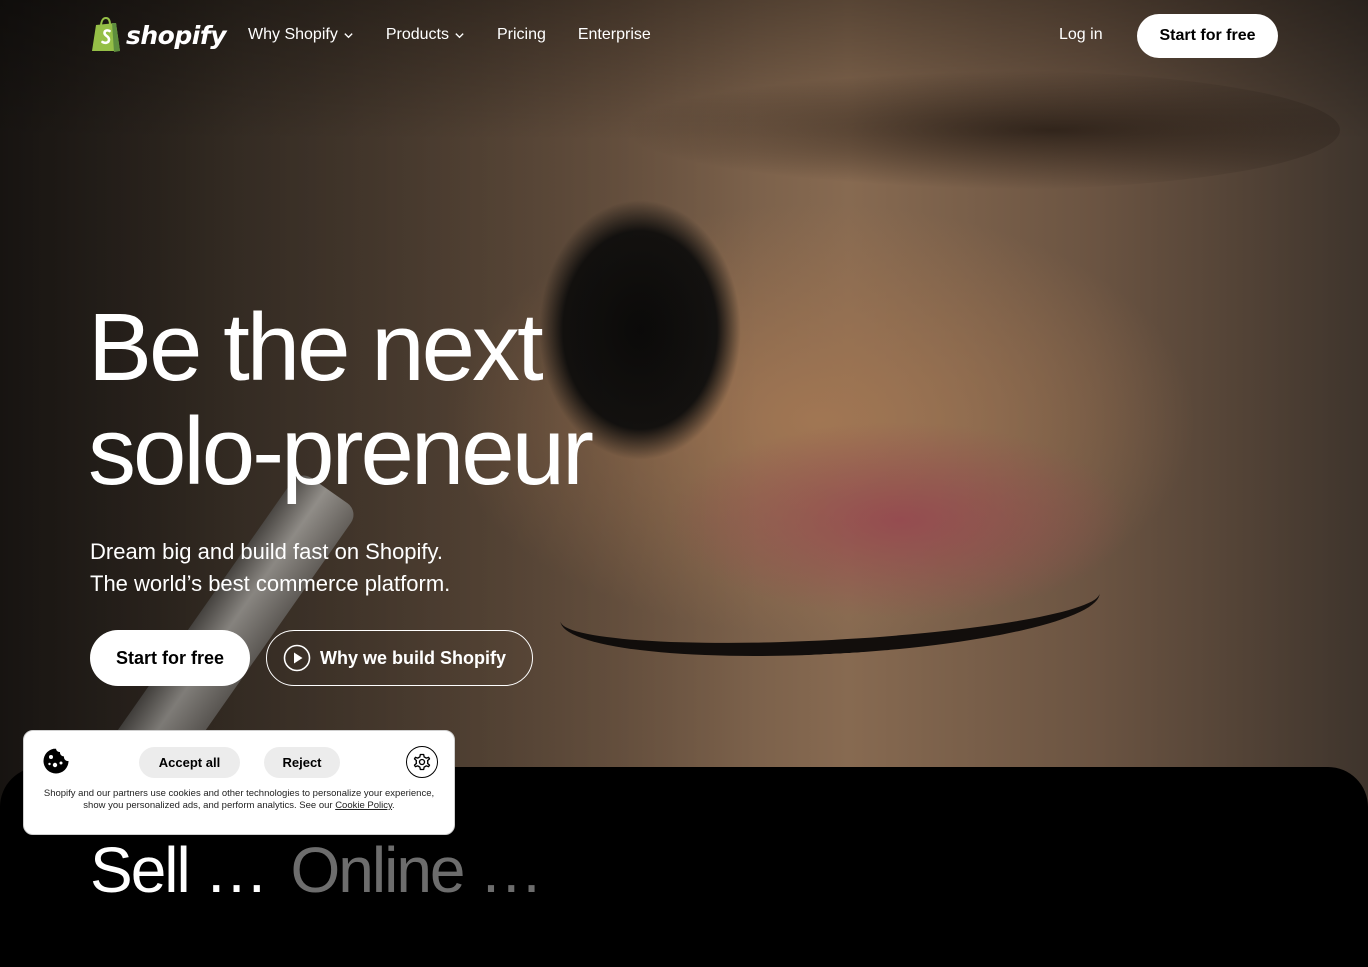  What do you see at coordinates (176, 35) in the screenshot?
I see `logo-wordmark: shopify` at bounding box center [176, 35].